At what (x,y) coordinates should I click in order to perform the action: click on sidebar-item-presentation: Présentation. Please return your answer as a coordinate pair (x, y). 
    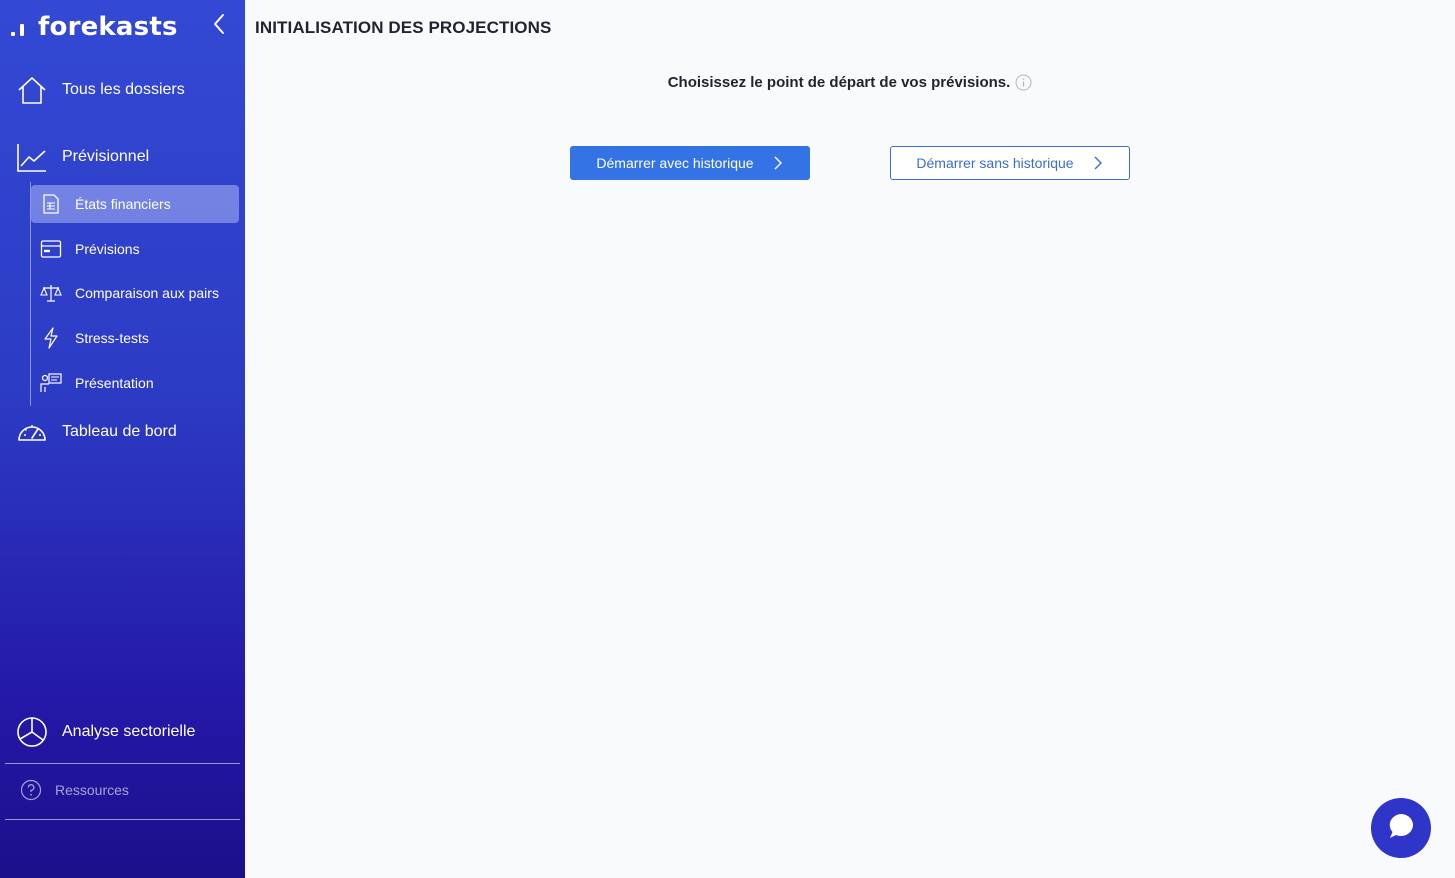
    Looking at the image, I should click on (135, 383).